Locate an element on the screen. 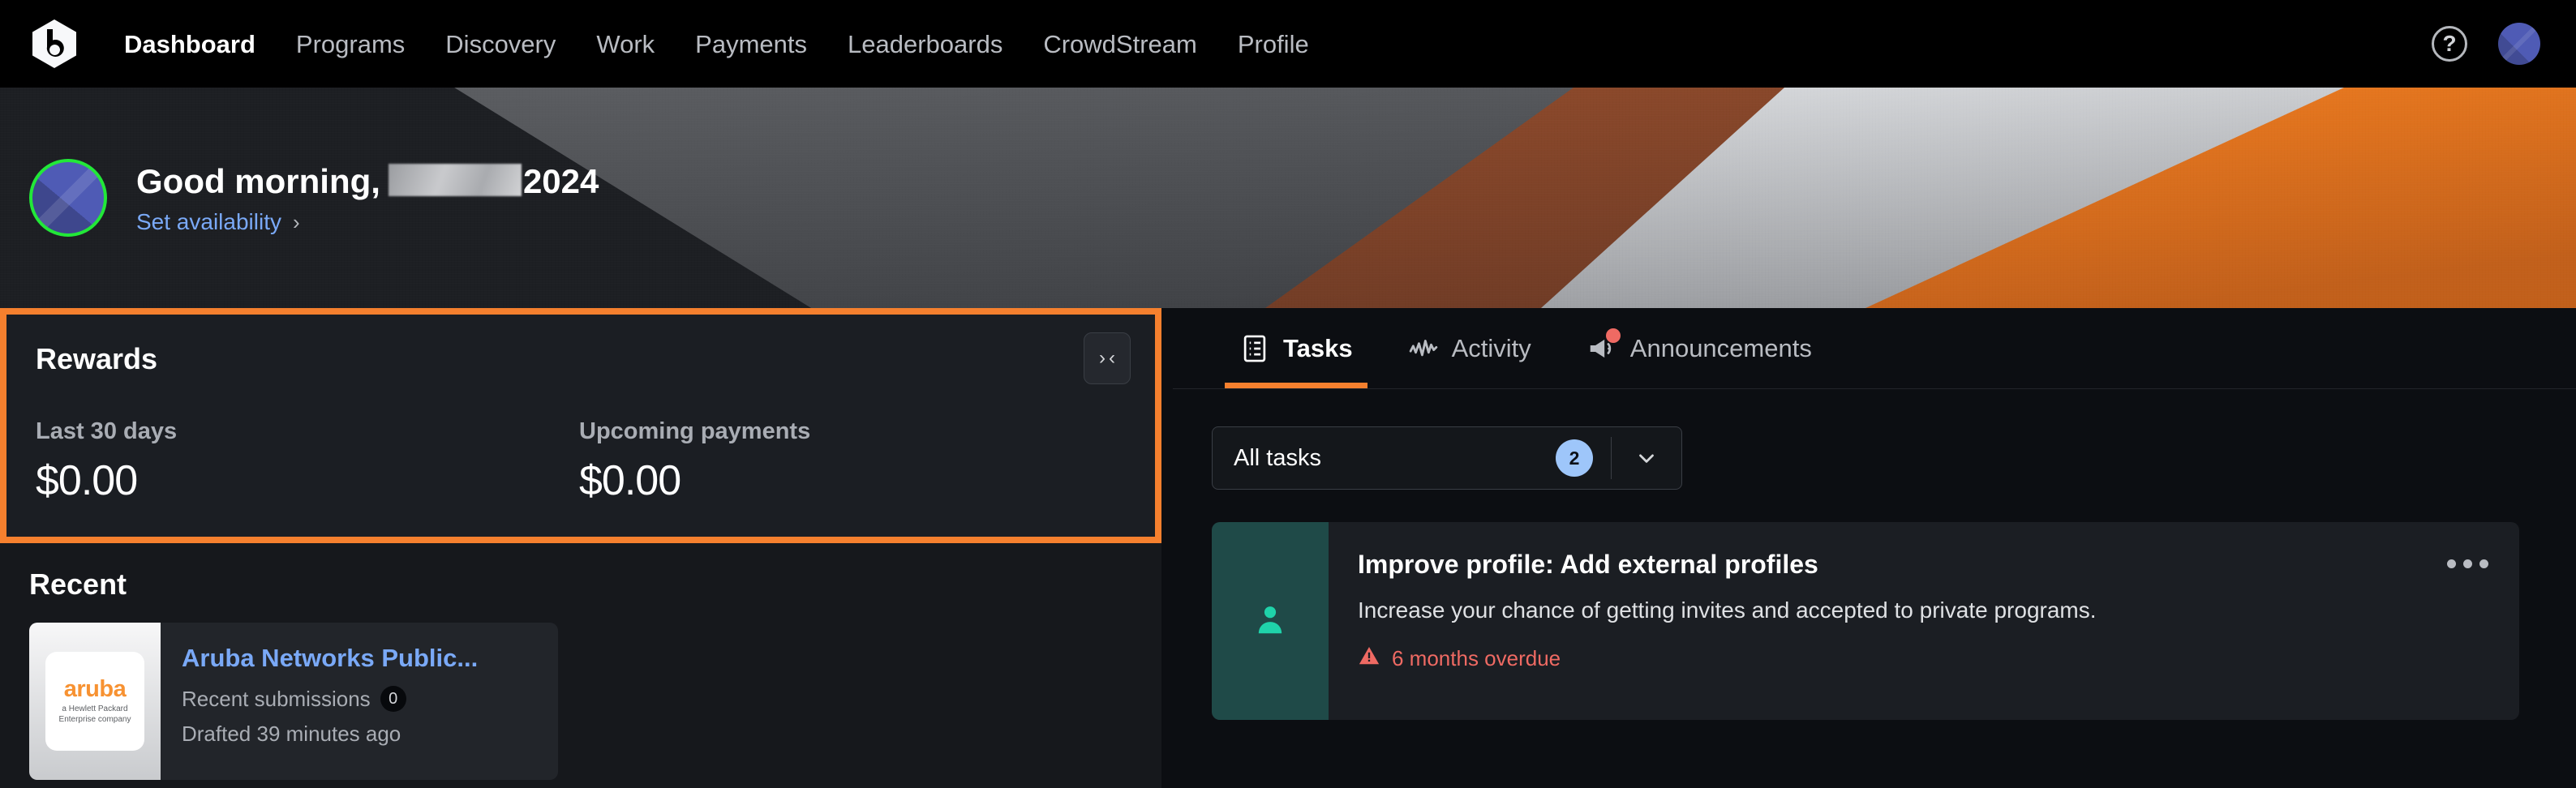 The image size is (2576, 788). stat-last-30-days: Last 30 days $0.00 is located at coordinates (307, 462).